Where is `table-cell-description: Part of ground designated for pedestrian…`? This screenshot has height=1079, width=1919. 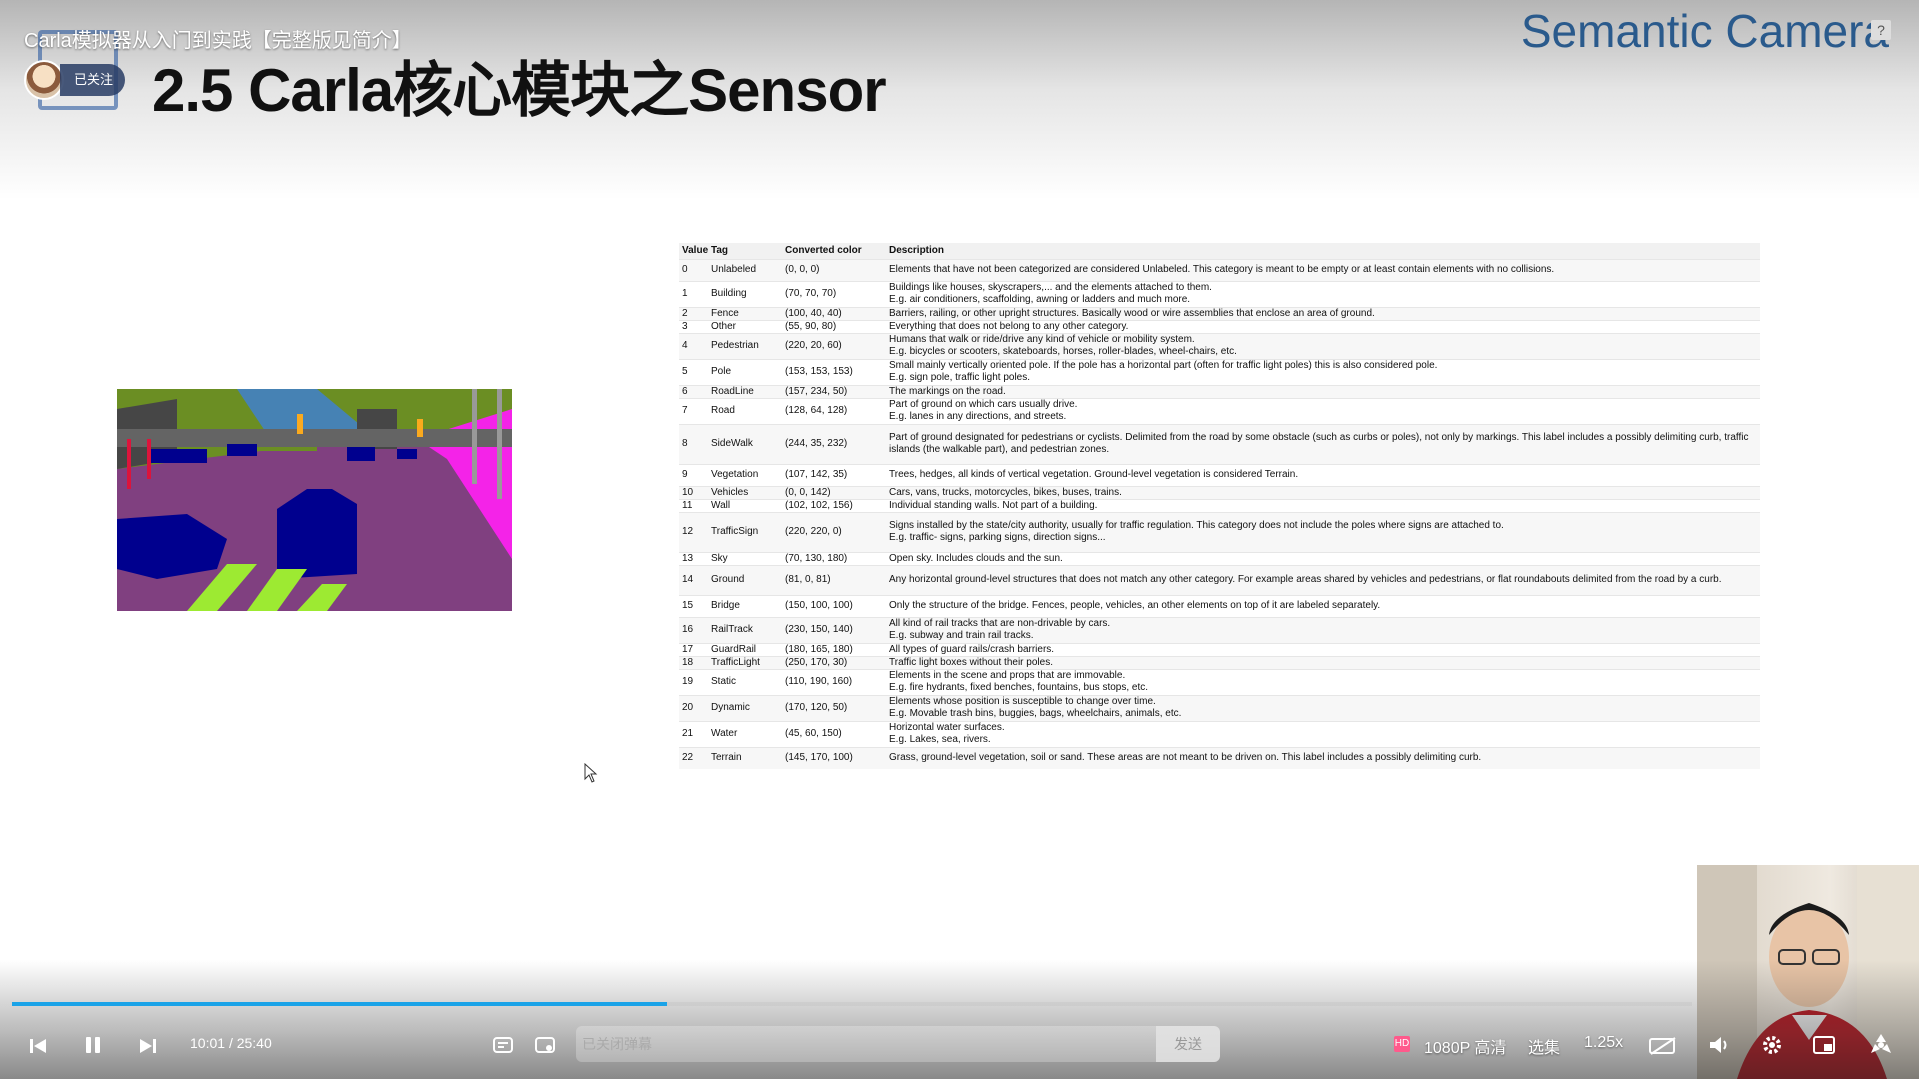 table-cell-description: Part of ground designated for pedestrian… is located at coordinates (1323, 443).